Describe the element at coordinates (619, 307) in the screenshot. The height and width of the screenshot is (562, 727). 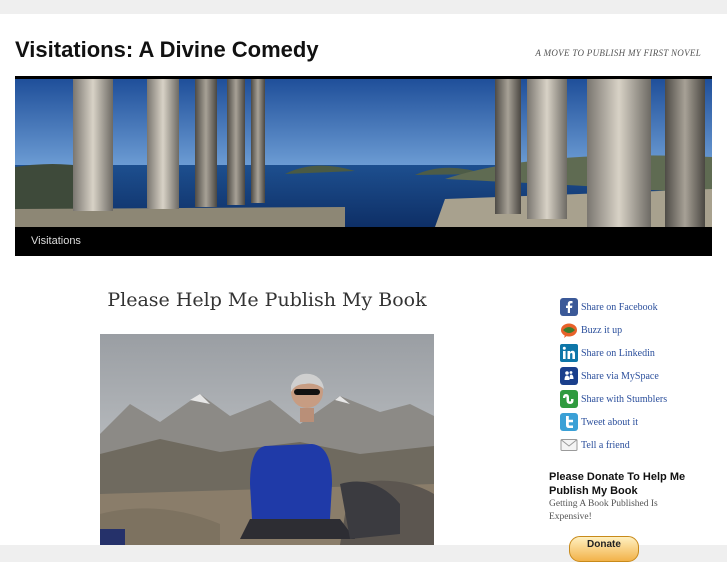
I see `share-label: Share on Facebook` at that location.